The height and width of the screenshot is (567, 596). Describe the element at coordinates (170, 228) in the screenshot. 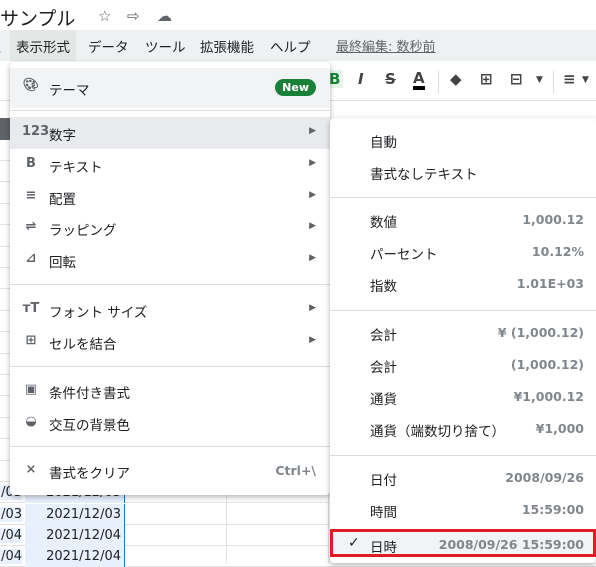

I see `menu-item: ⇌ ラッピング ▶` at that location.